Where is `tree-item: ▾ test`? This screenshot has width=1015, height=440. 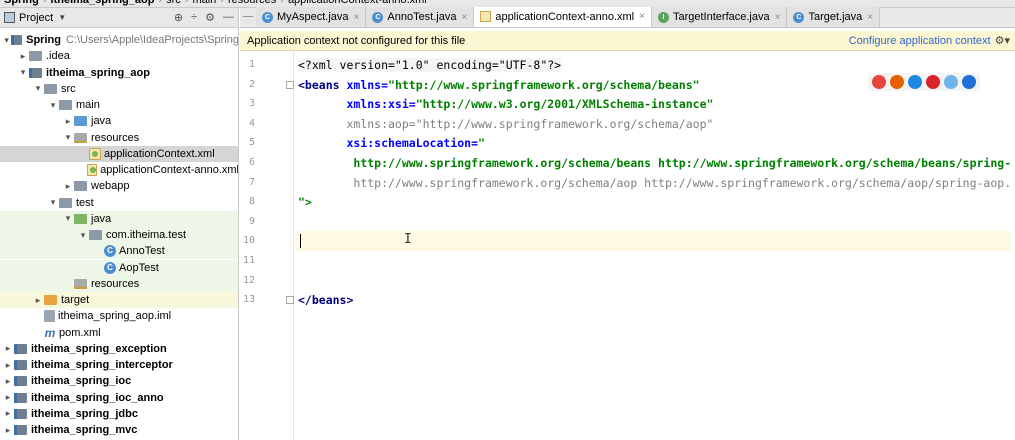
tree-item: ▾ test is located at coordinates (119, 203).